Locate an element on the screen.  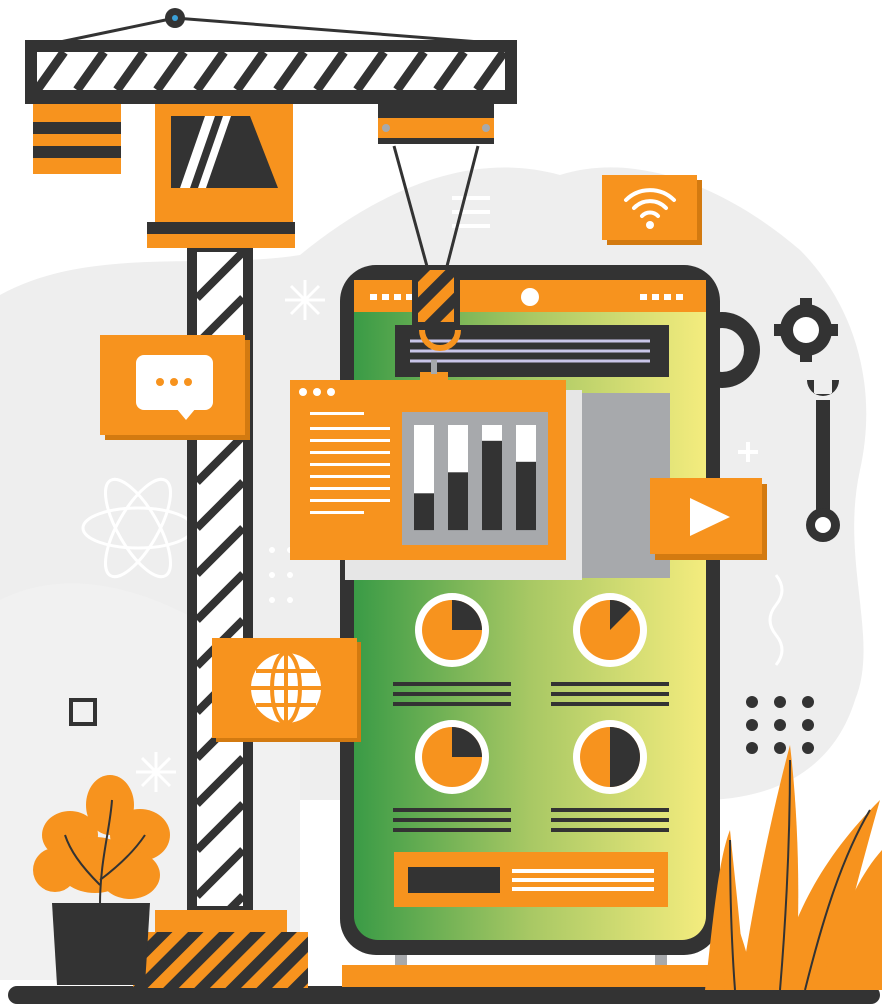
wifi-icon is located at coordinates (652, 210).